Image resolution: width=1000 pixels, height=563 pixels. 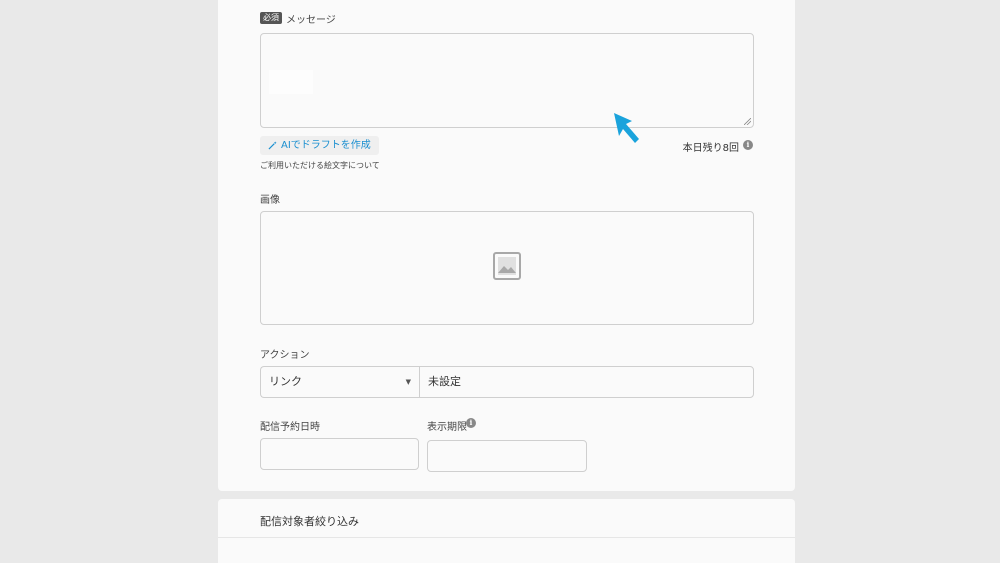 What do you see at coordinates (271, 18) in the screenshot?
I see `required-badge: 必須` at bounding box center [271, 18].